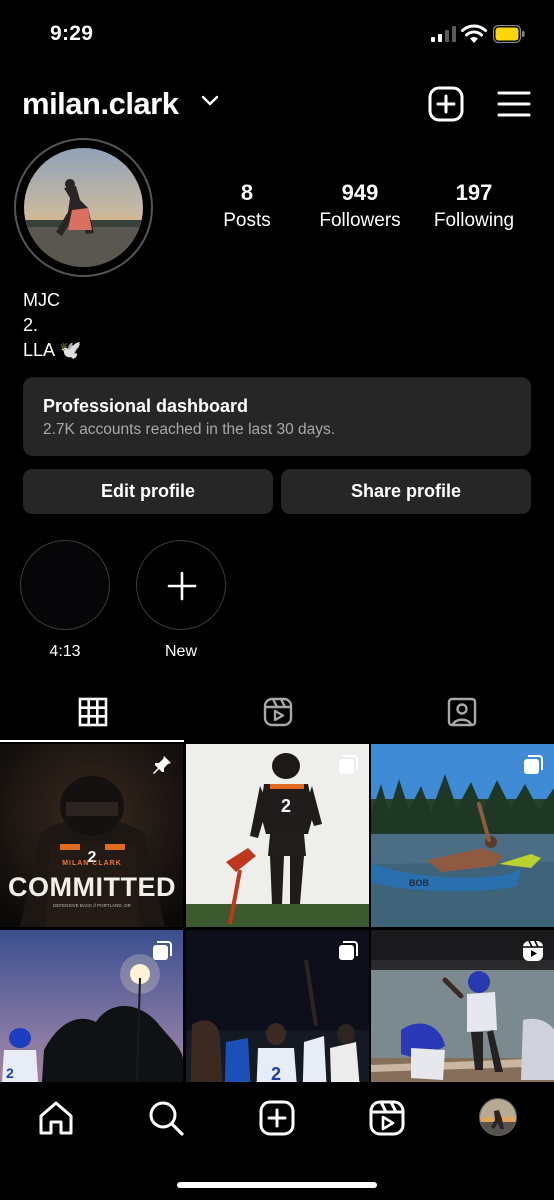 The height and width of the screenshot is (1200, 554). Describe the element at coordinates (462, 835) in the screenshot. I see `grid-post: BOB` at that location.